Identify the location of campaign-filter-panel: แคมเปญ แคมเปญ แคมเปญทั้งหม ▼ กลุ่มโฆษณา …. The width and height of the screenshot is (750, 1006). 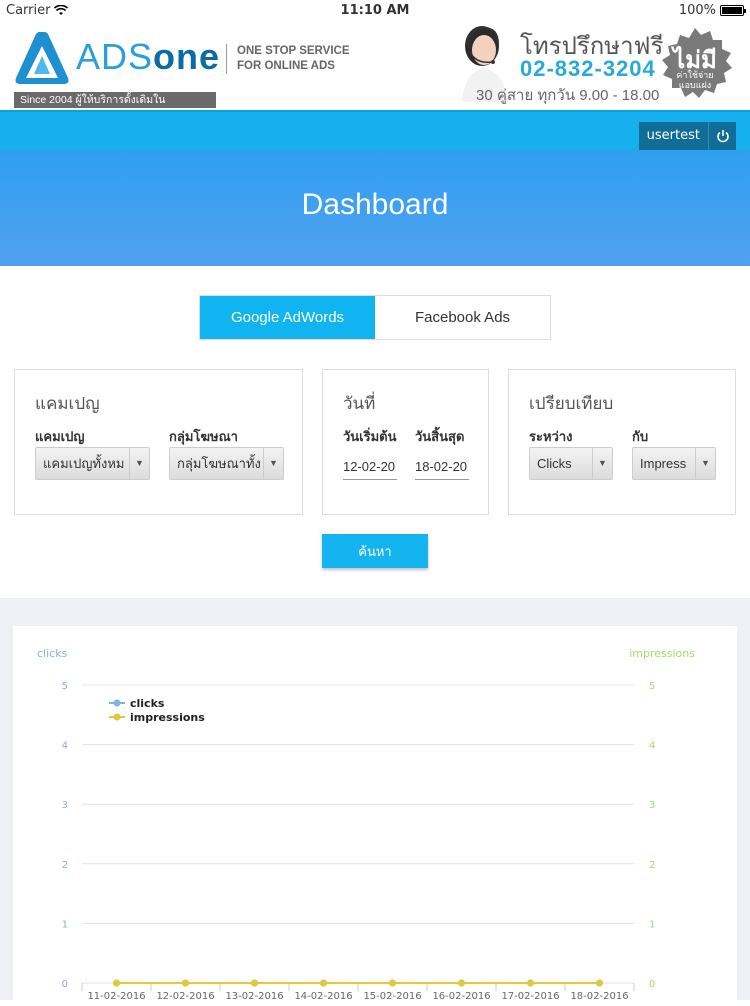
(158, 442).